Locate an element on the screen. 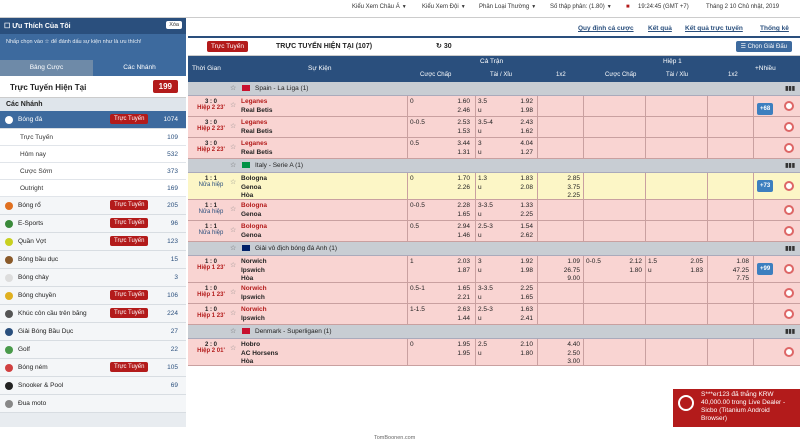  under-odds: 2.08 is located at coordinates (523, 187).